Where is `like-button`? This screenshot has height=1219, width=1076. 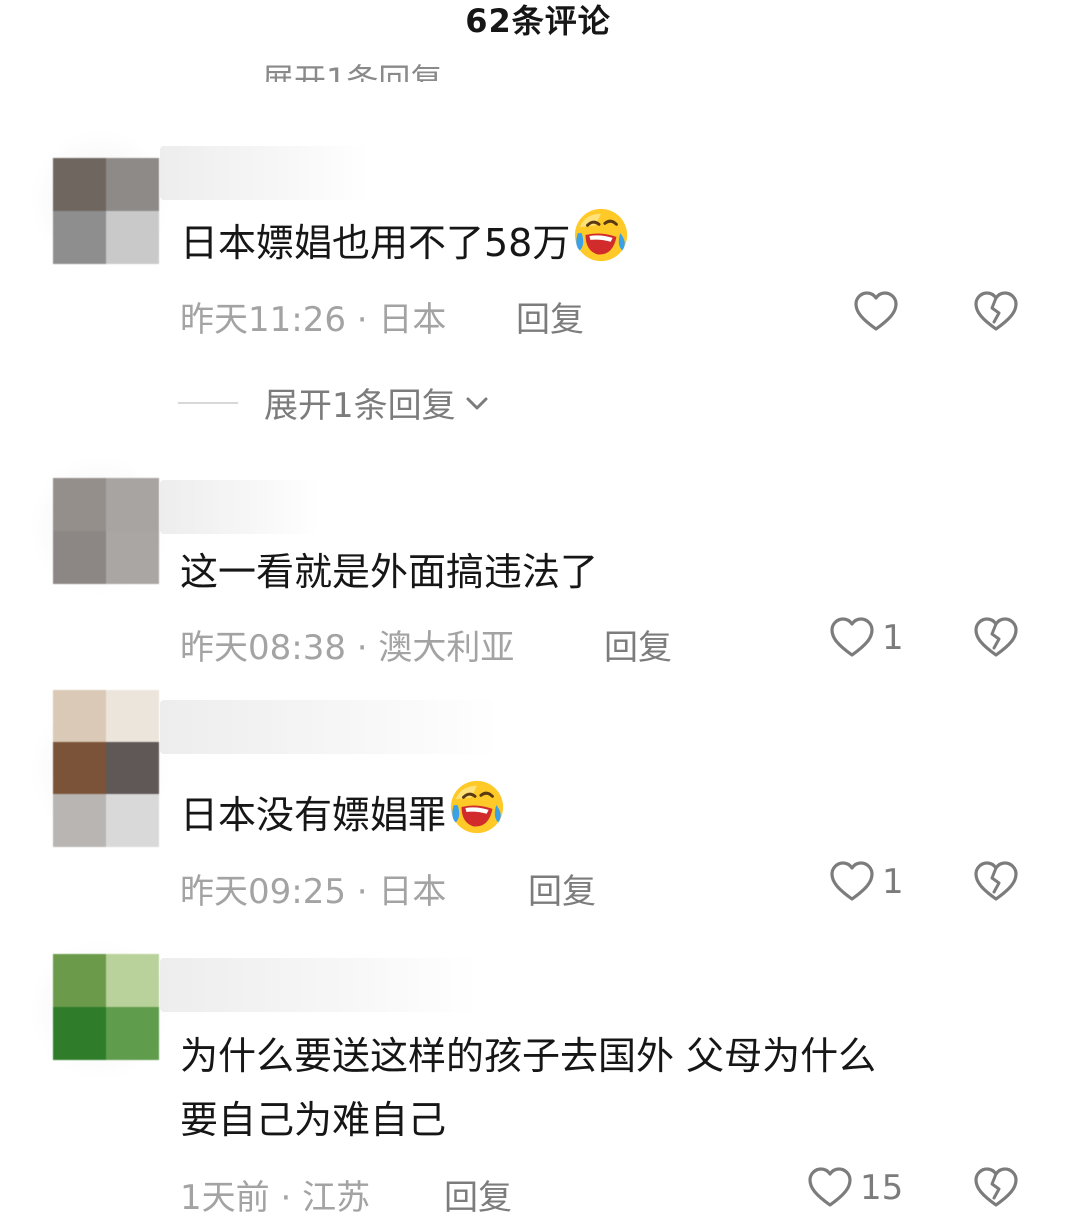
like-button is located at coordinates (876, 312).